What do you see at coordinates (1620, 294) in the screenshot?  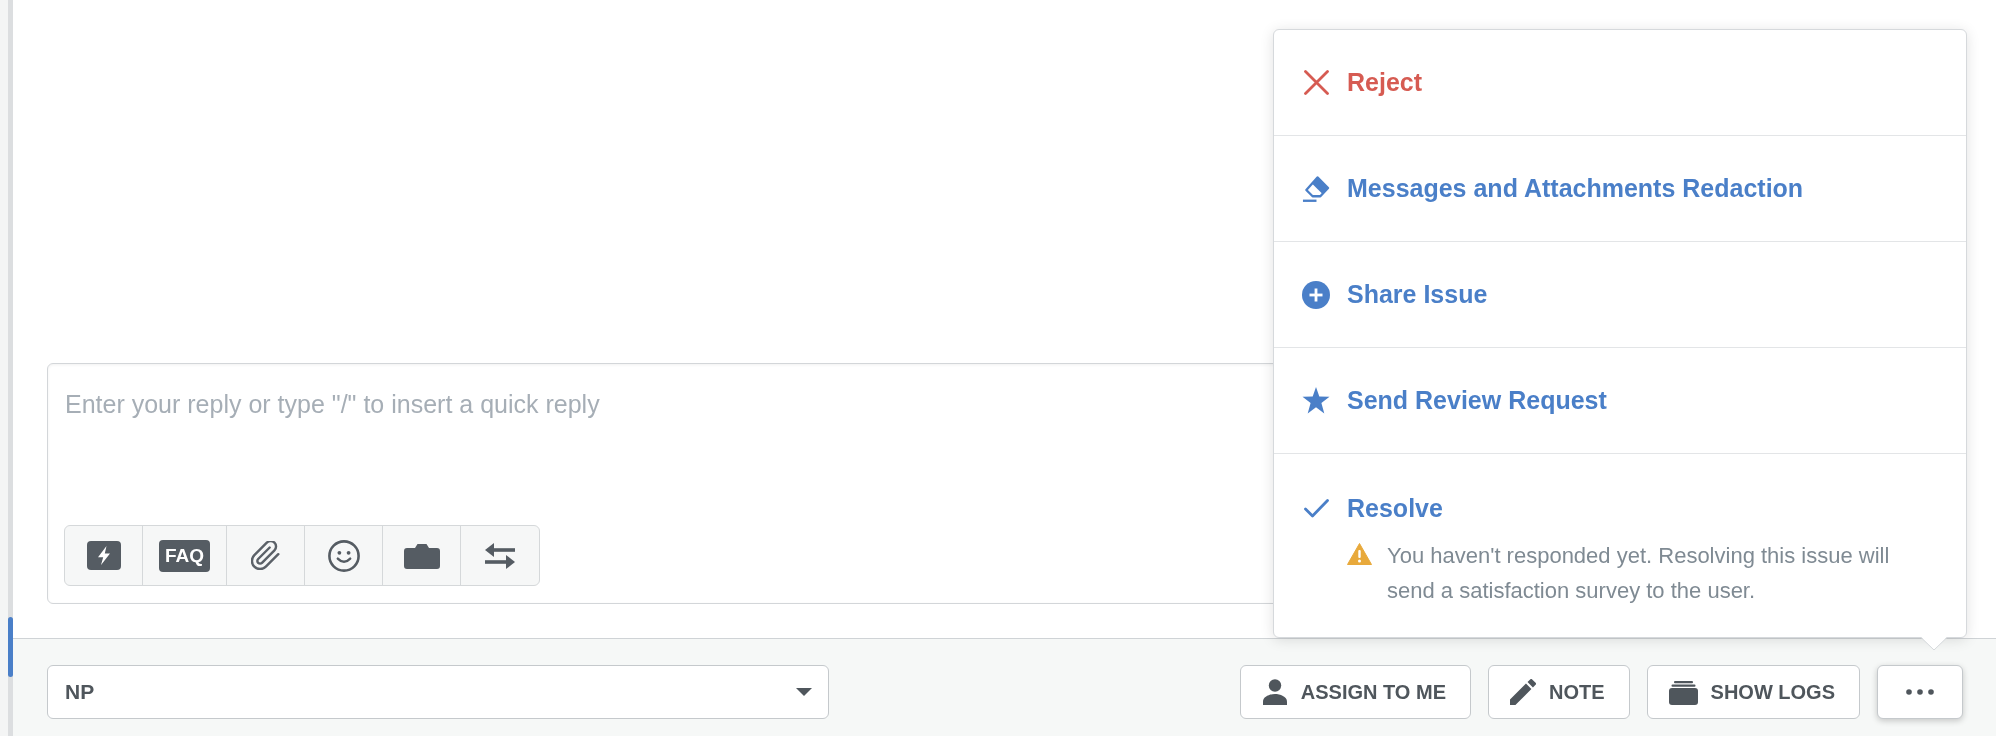 I see `share-issue-menu-item: Share Issue` at bounding box center [1620, 294].